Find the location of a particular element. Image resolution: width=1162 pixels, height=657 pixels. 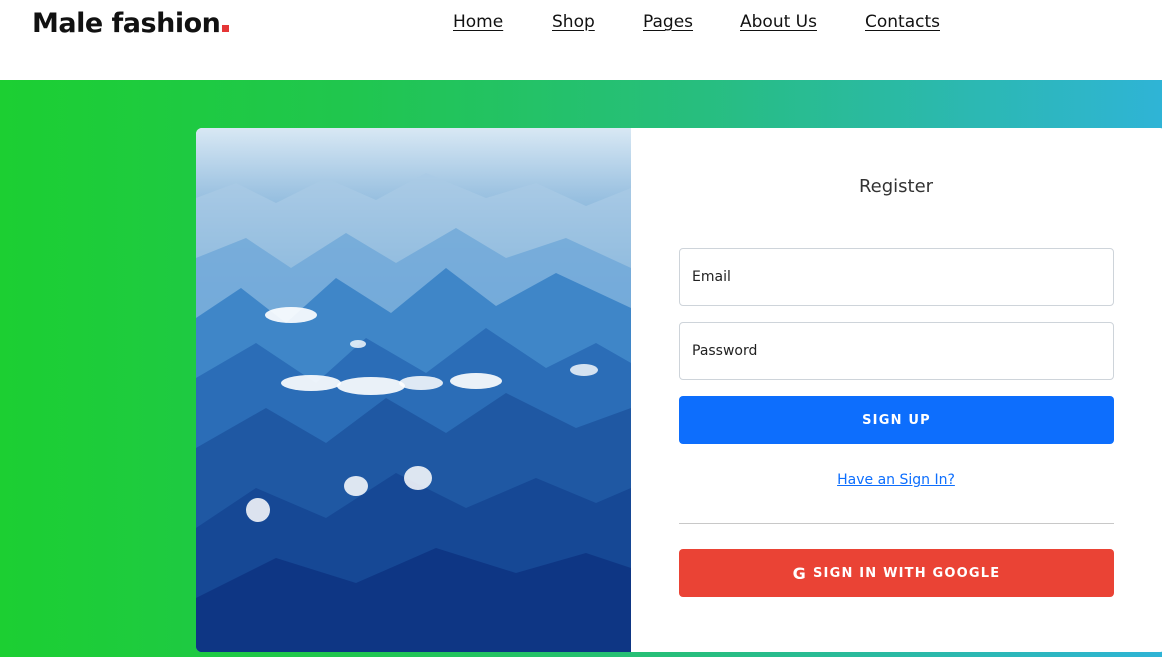

main-nav: Home Shop Pages About Us Contacts is located at coordinates (581, 24).